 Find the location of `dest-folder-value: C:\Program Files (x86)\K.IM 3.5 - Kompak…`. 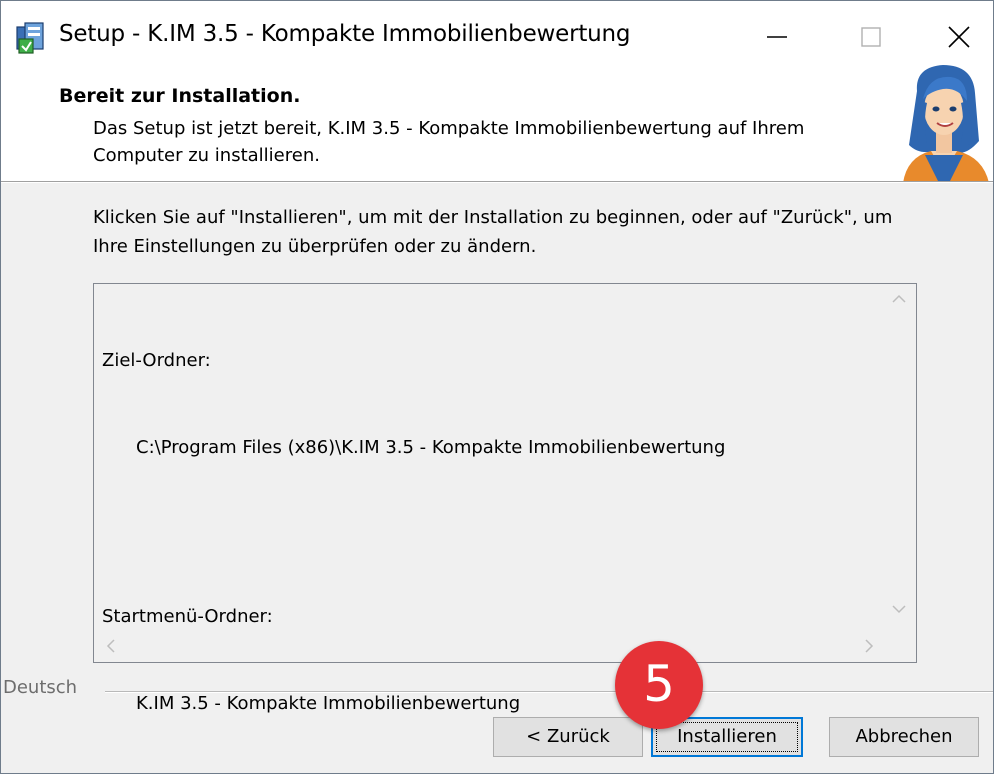

dest-folder-value: C:\Program Files (x86)\K.IM 3.5 - Kompak… is located at coordinates (431, 447).